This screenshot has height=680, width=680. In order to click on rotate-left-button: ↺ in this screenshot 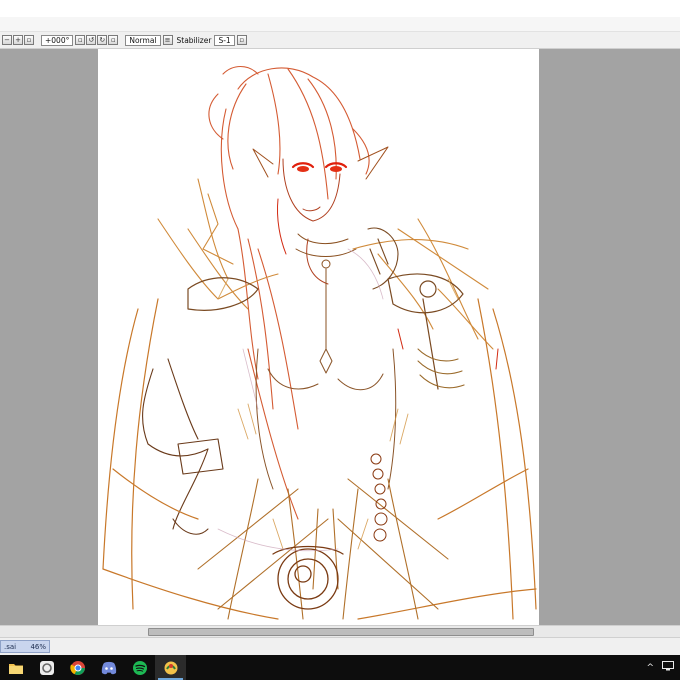, I will do `click(91, 40)`.